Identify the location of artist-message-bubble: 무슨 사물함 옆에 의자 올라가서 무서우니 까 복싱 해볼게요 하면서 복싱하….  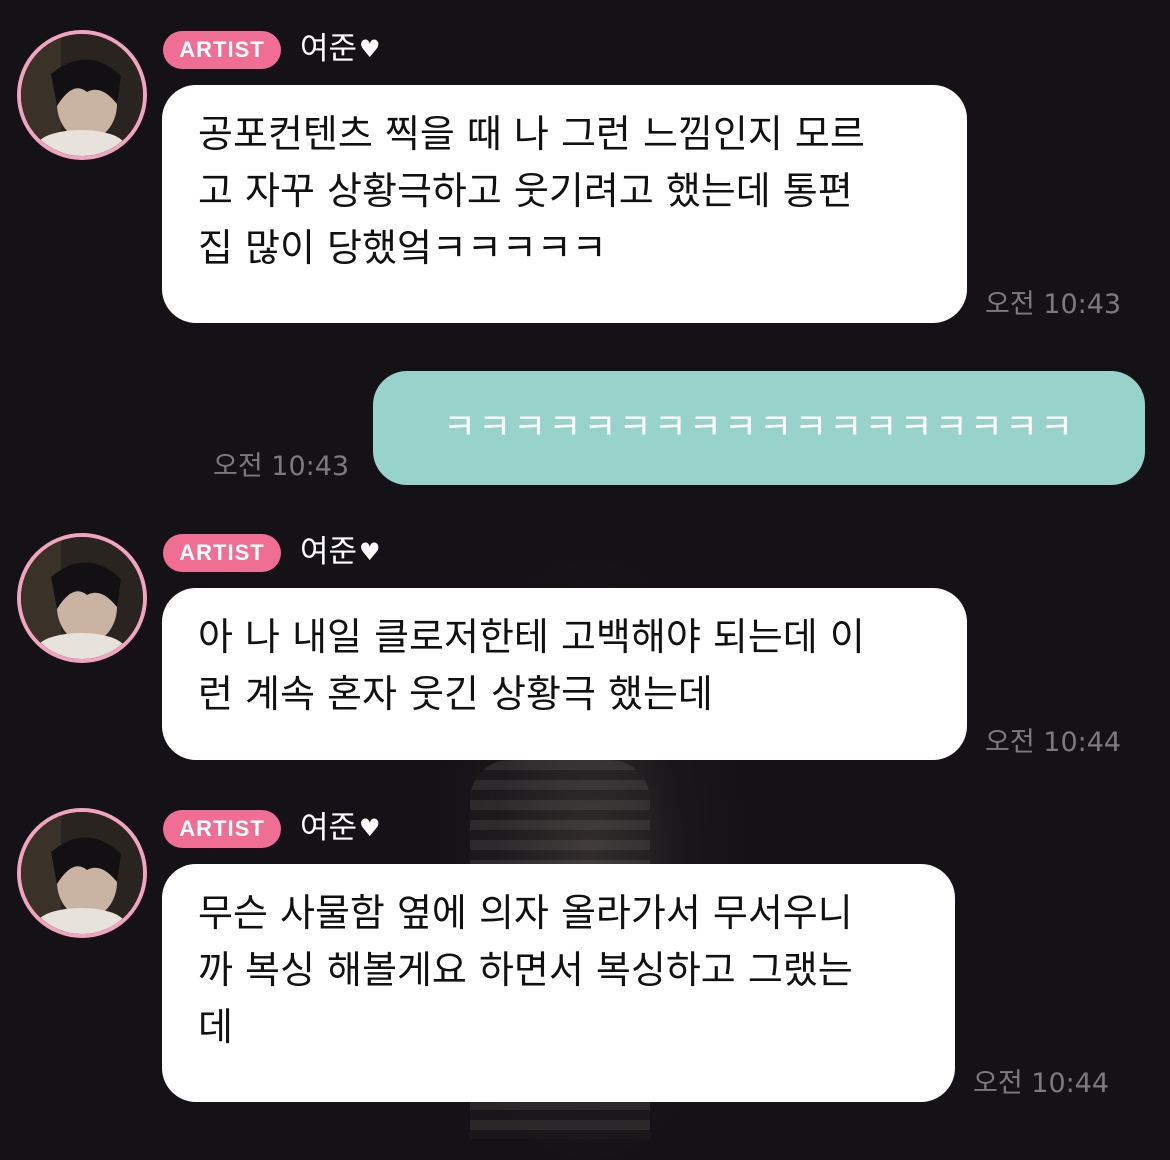
(558, 983).